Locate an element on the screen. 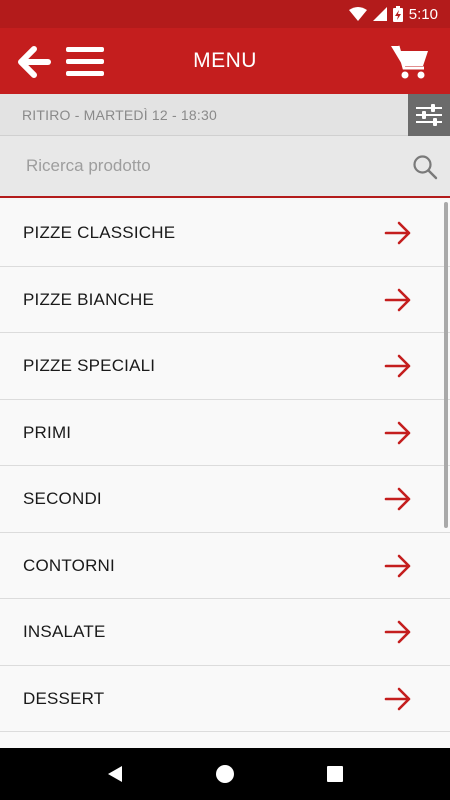  search-button is located at coordinates (425, 167).